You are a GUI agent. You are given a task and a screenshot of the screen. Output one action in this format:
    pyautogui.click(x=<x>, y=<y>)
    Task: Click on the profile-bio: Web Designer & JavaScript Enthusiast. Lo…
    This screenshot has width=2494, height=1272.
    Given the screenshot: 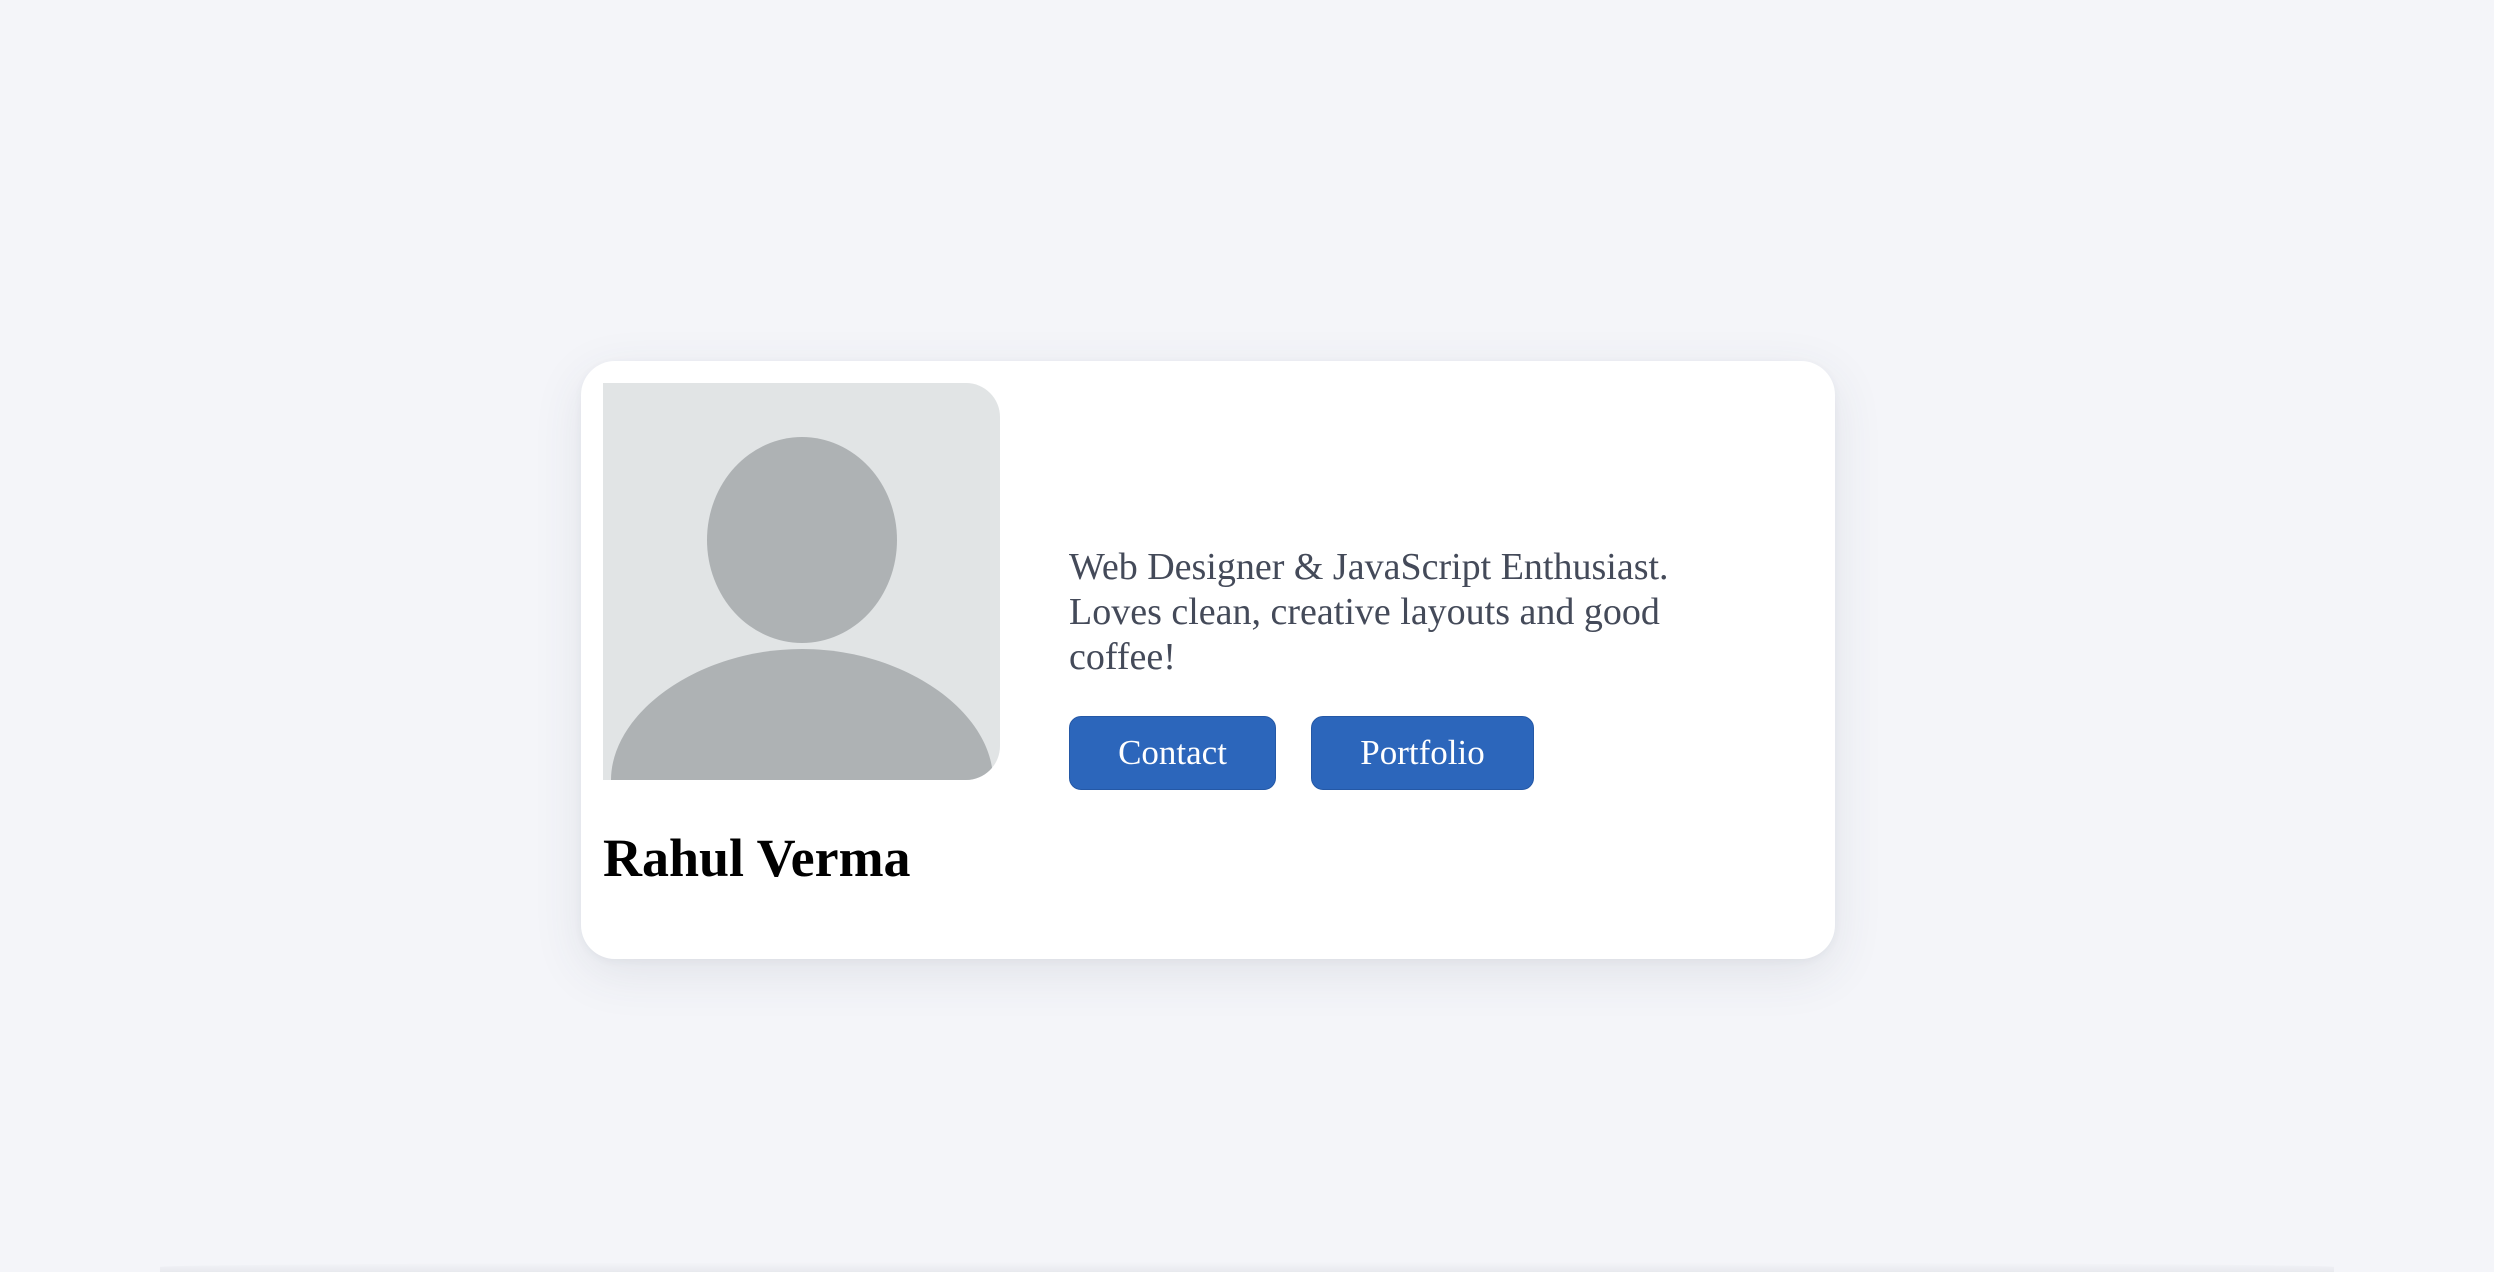 What is the action you would take?
    pyautogui.click(x=1369, y=612)
    